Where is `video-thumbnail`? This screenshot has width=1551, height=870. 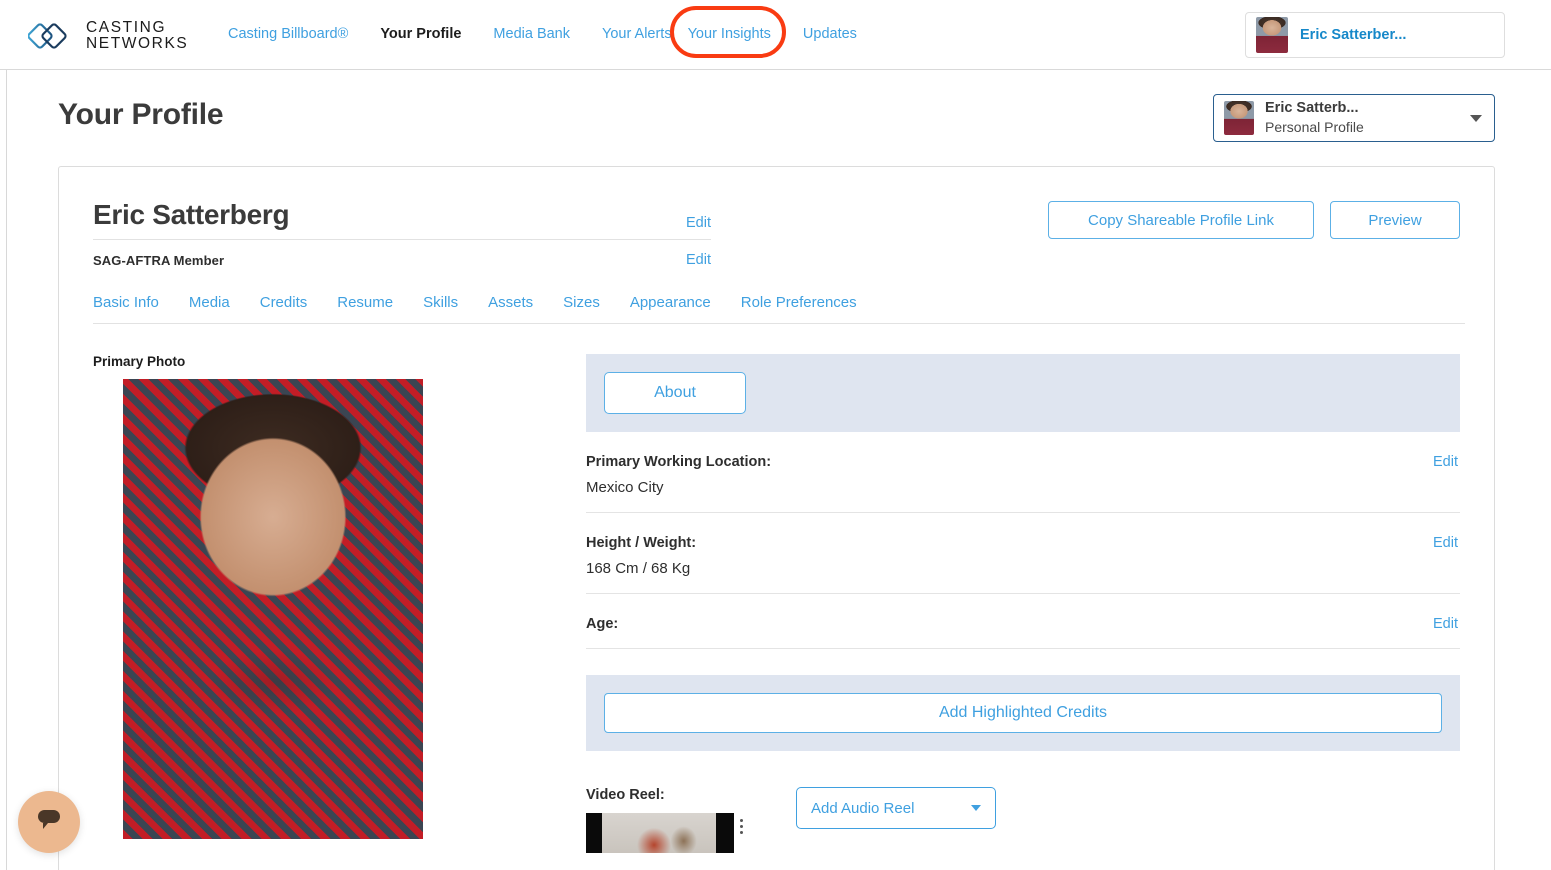 video-thumbnail is located at coordinates (660, 833).